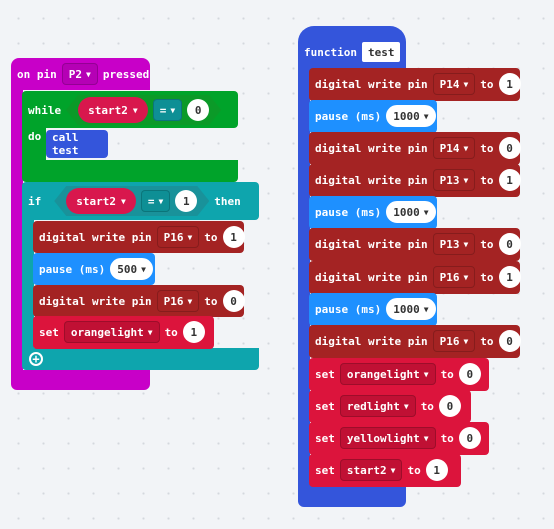 The image size is (554, 529). What do you see at coordinates (377, 406) in the screenshot?
I see `variable-dropdown: redlight ▼` at bounding box center [377, 406].